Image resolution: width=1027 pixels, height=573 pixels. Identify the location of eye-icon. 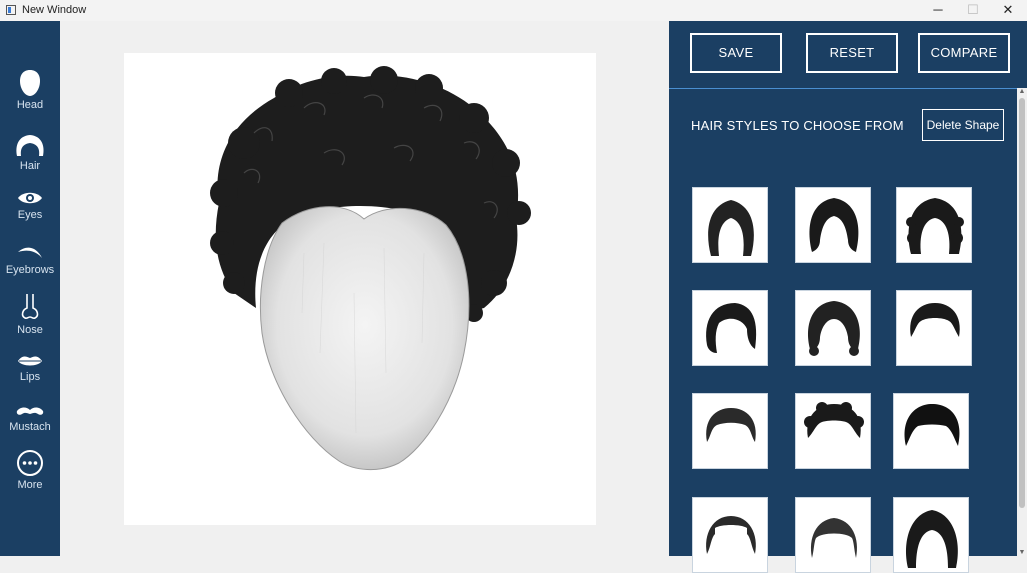
(30, 198).